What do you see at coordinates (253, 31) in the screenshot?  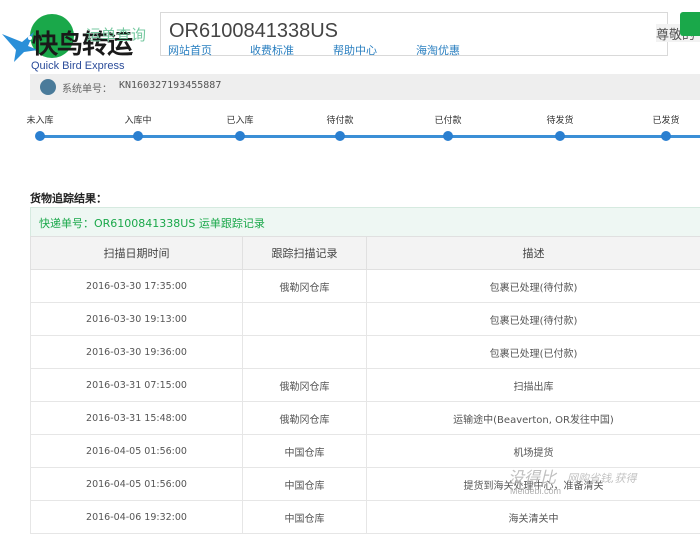 I see `search-value: OR6100841338US` at bounding box center [253, 31].